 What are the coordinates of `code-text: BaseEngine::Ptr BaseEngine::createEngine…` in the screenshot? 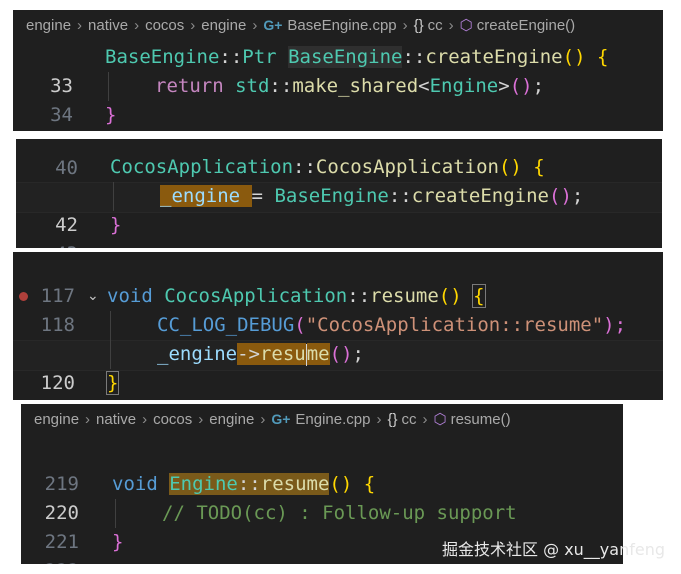 It's located at (357, 57).